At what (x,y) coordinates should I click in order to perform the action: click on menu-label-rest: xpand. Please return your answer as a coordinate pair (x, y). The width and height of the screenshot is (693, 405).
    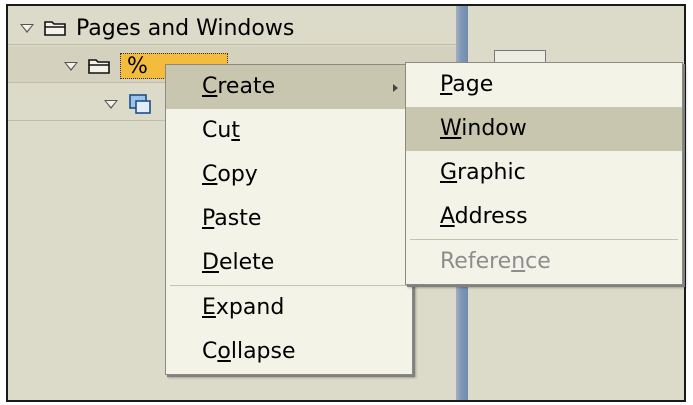
    Looking at the image, I should click on (250, 307).